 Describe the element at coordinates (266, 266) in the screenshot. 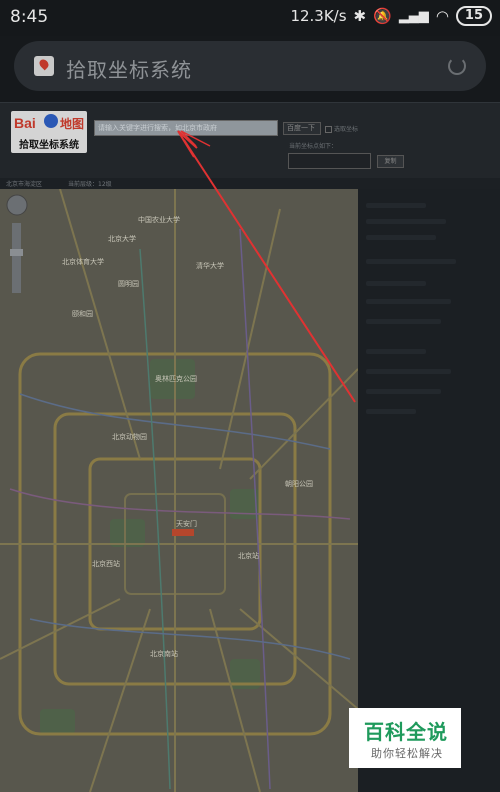

I see `annotation-arrow` at that location.